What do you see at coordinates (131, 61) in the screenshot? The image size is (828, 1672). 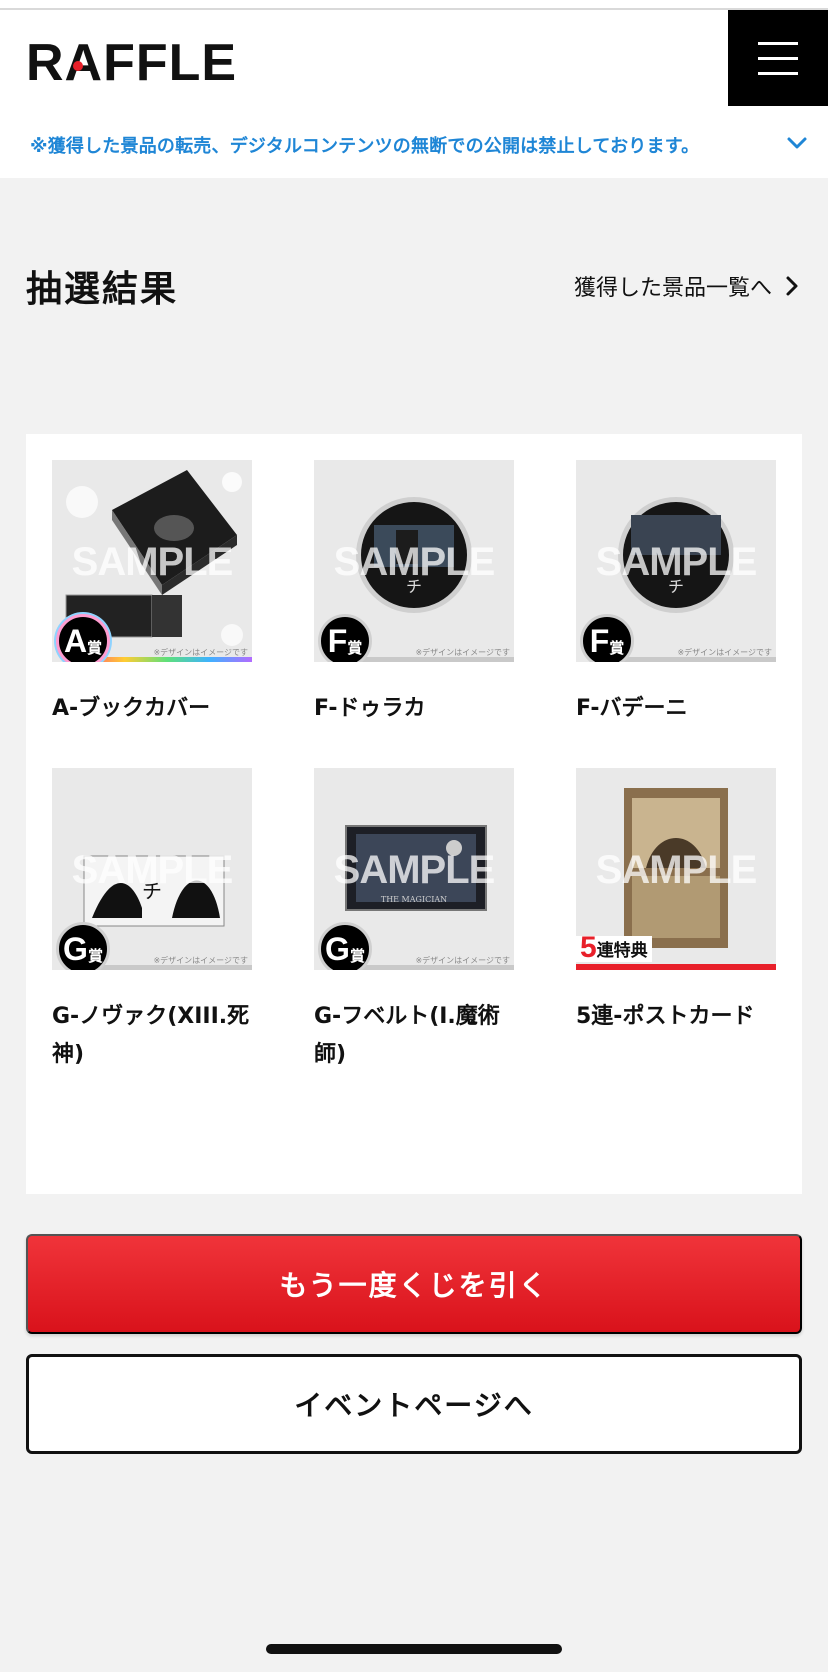 I see `svg-text: RAFFLE` at bounding box center [131, 61].